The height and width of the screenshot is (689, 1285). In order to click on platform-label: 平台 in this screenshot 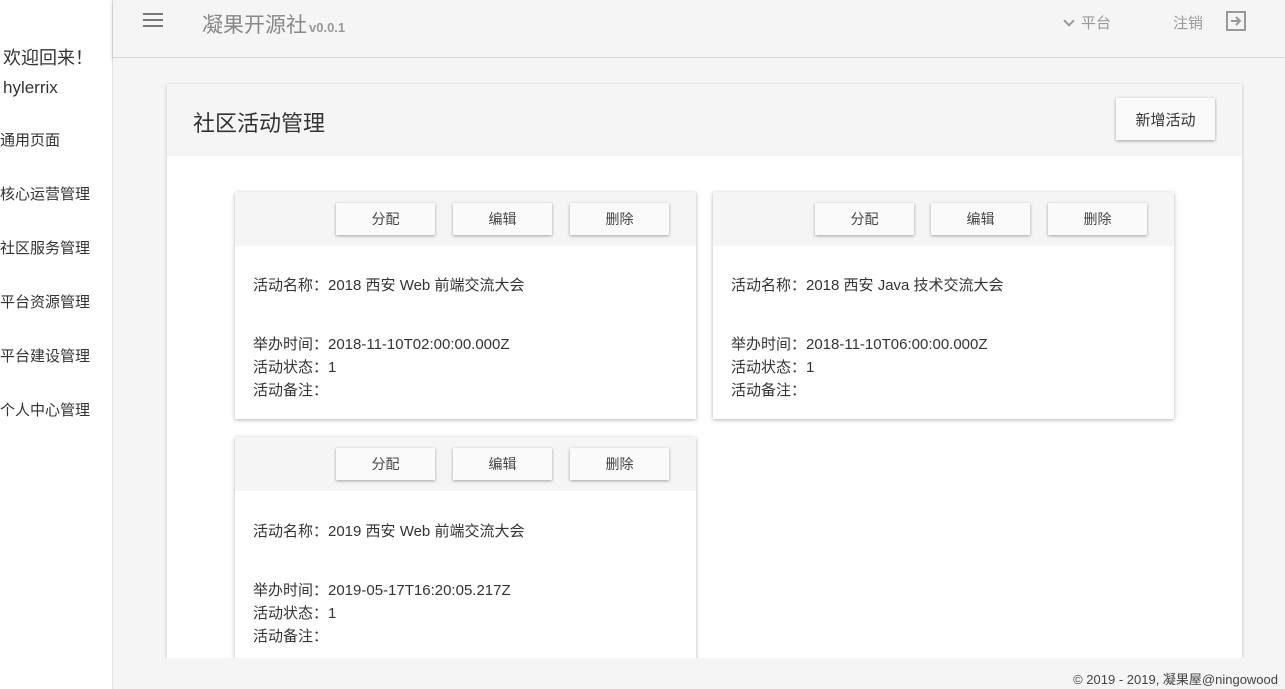, I will do `click(1096, 23)`.